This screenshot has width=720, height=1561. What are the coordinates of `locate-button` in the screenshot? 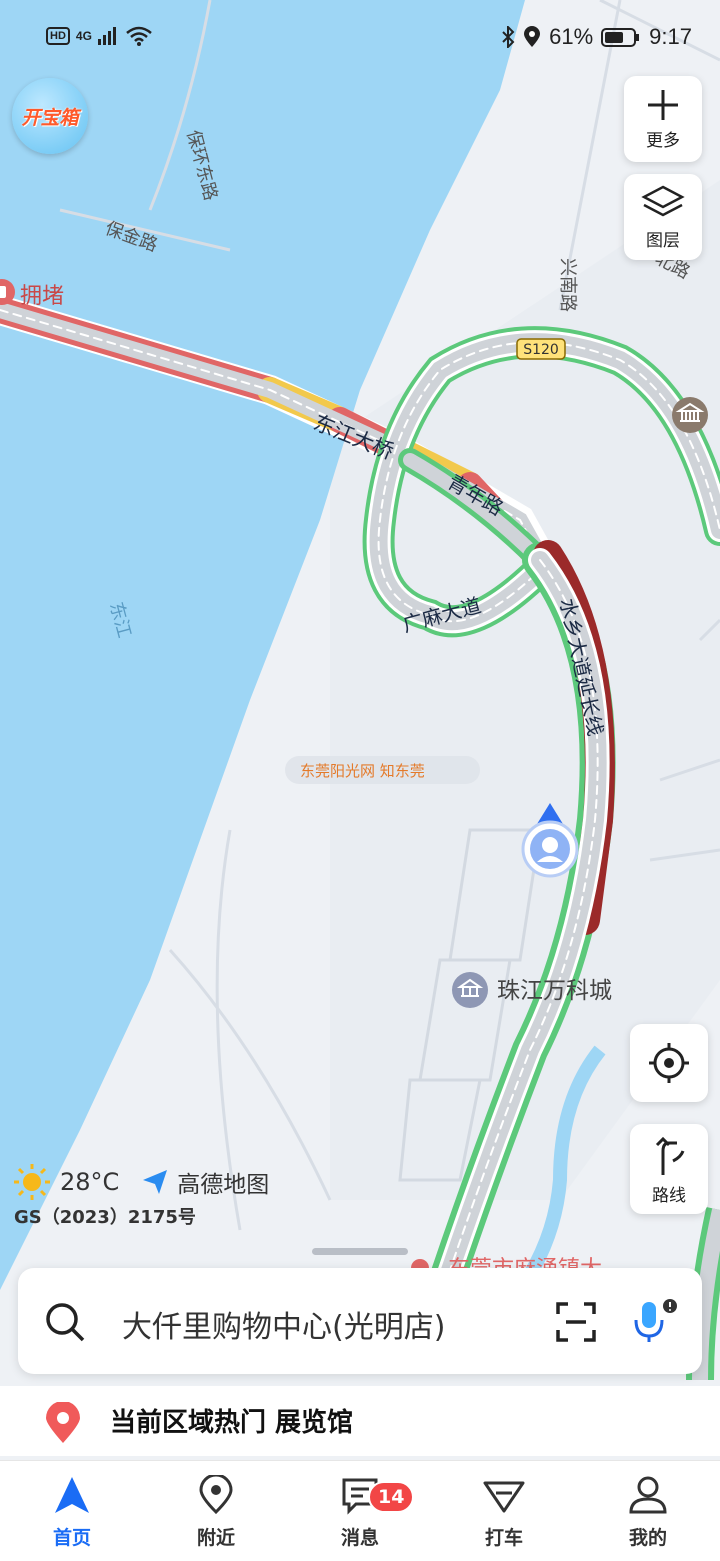 It's located at (669, 1063).